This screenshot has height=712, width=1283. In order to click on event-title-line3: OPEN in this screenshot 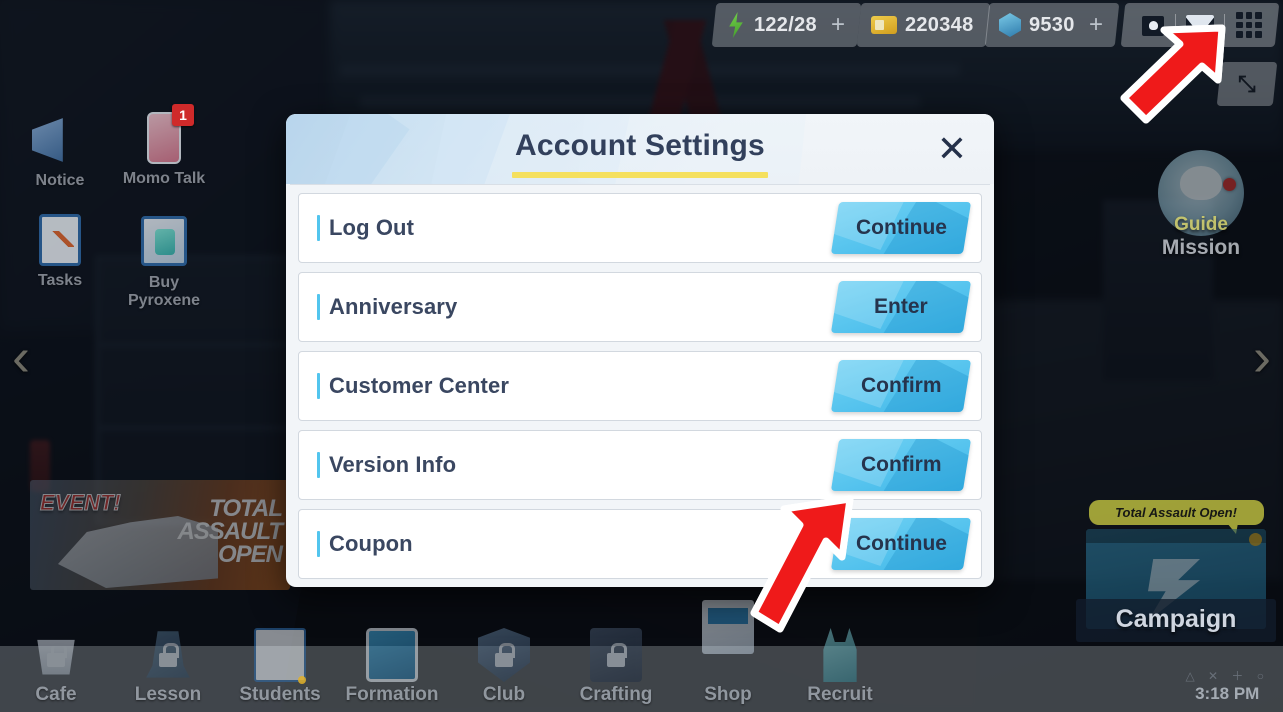, I will do `click(250, 554)`.